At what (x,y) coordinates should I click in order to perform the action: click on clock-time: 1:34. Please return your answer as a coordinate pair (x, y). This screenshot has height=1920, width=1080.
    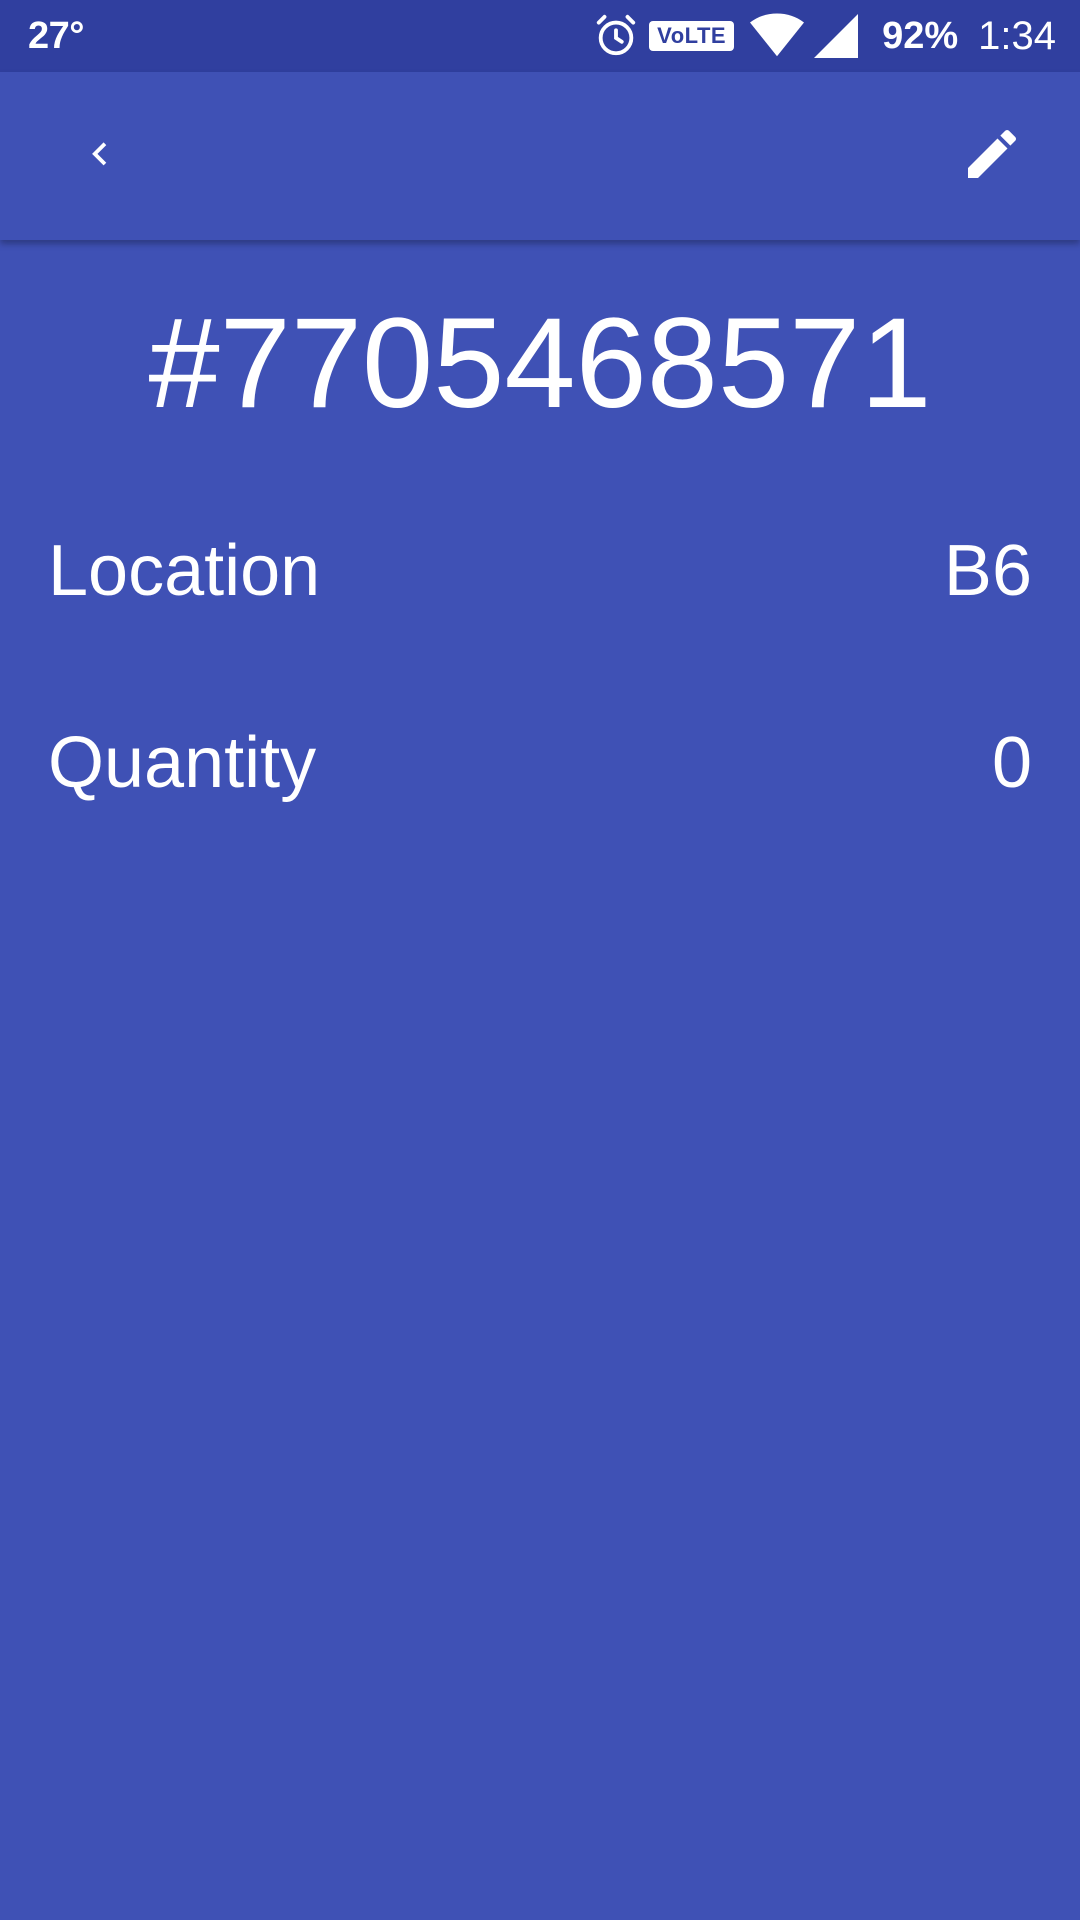
    Looking at the image, I should click on (1017, 35).